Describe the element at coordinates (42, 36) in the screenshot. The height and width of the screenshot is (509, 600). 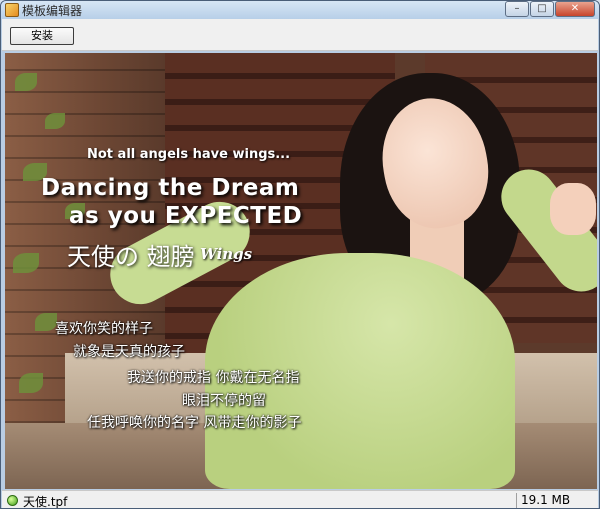
I see `install-button: 安装` at that location.